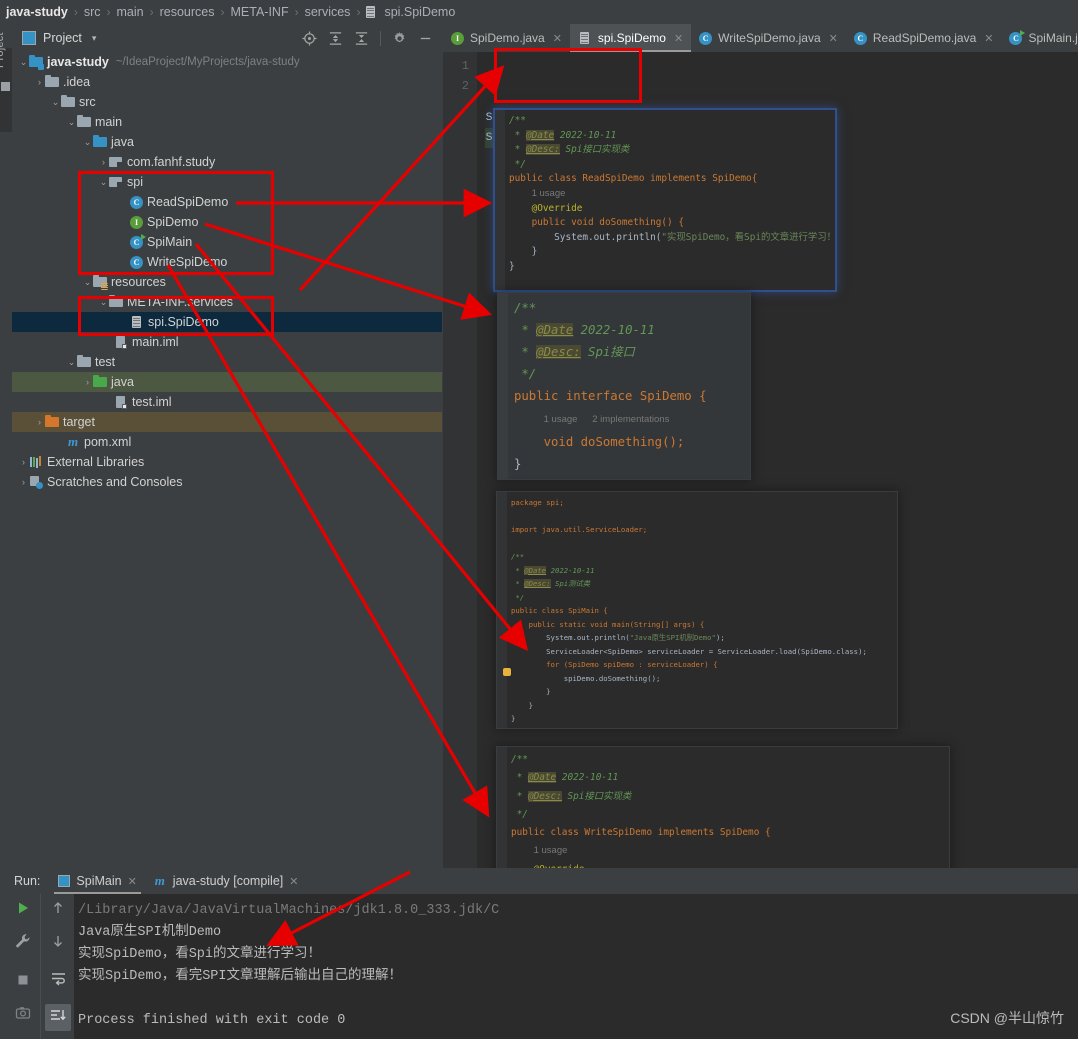  Describe the element at coordinates (457, 38) in the screenshot. I see `interface-icon: I` at that location.